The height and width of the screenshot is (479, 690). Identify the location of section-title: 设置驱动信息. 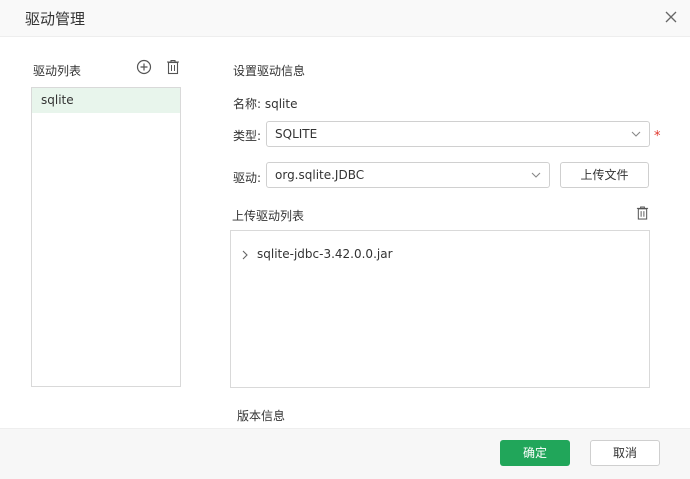
(269, 71).